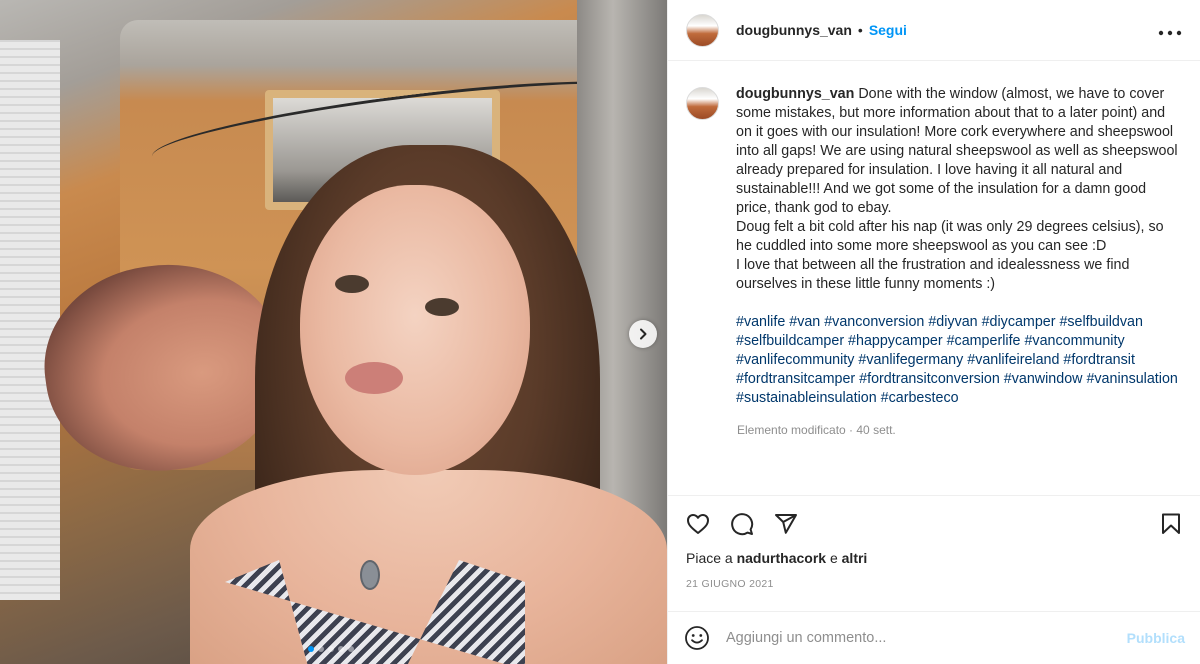  What do you see at coordinates (934, 558) in the screenshot?
I see `likes-summary: Piace a nadurthacork e altri` at bounding box center [934, 558].